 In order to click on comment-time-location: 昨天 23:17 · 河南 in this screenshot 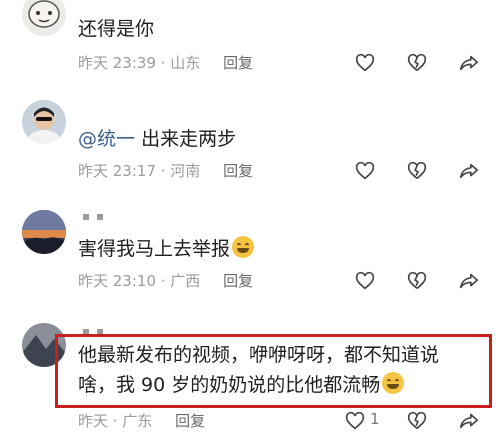, I will do `click(139, 171)`.